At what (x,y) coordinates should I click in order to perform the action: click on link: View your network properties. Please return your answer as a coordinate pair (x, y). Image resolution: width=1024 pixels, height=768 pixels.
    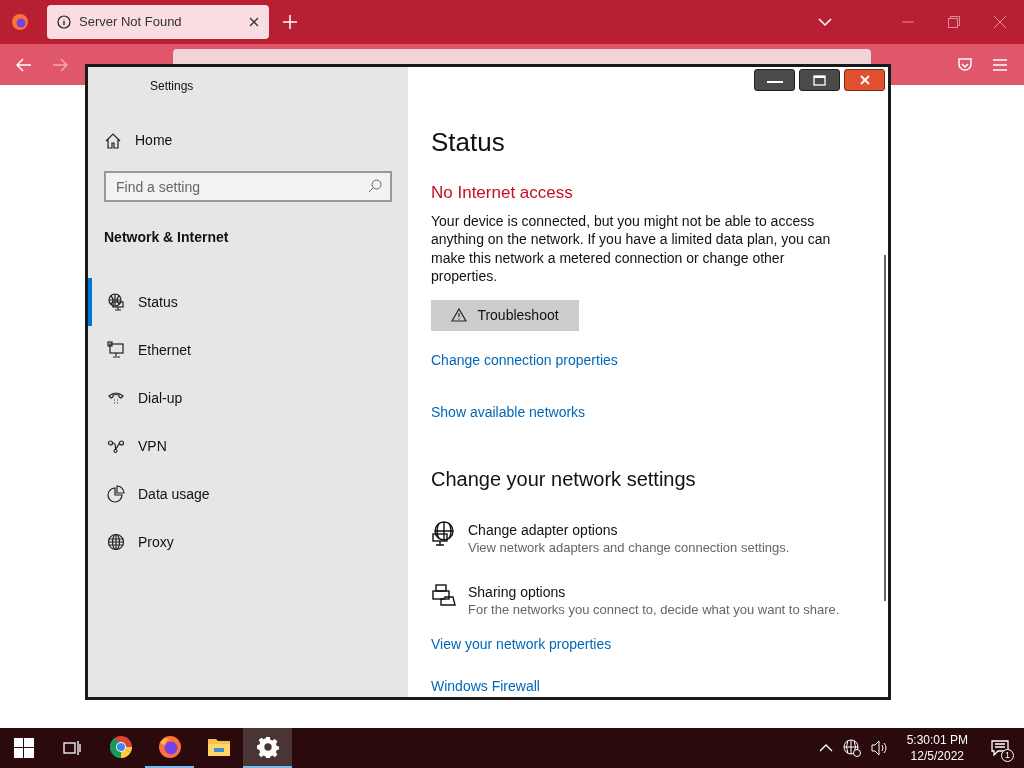
    Looking at the image, I should click on (521, 644).